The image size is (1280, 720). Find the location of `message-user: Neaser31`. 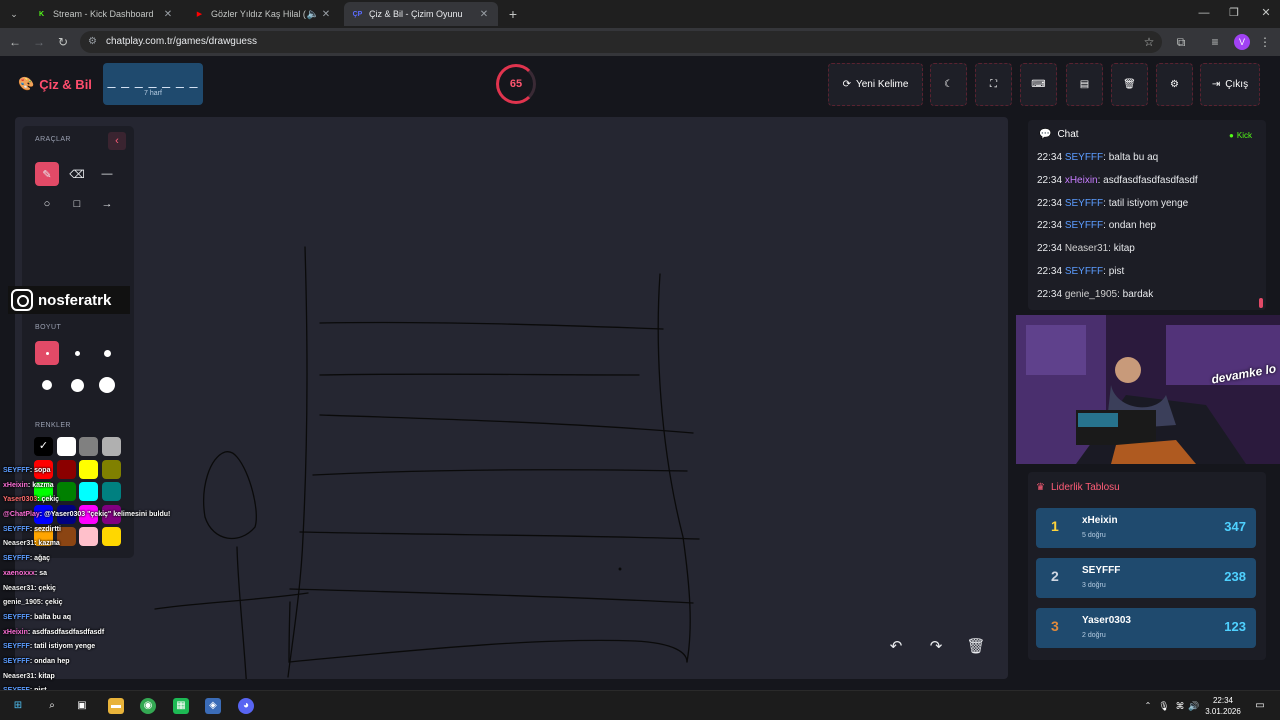

message-user: Neaser31 is located at coordinates (1086, 248).